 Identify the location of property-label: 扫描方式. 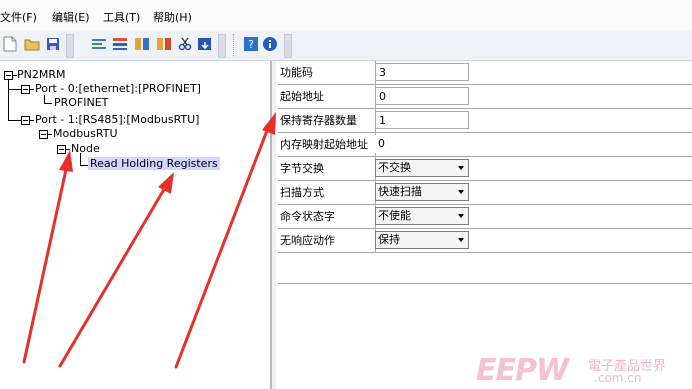
(327, 192).